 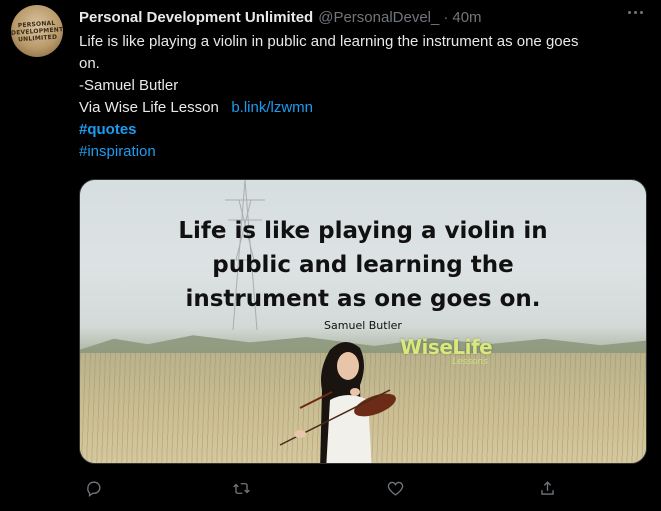 I want to click on like-icon, so click(x=395, y=488).